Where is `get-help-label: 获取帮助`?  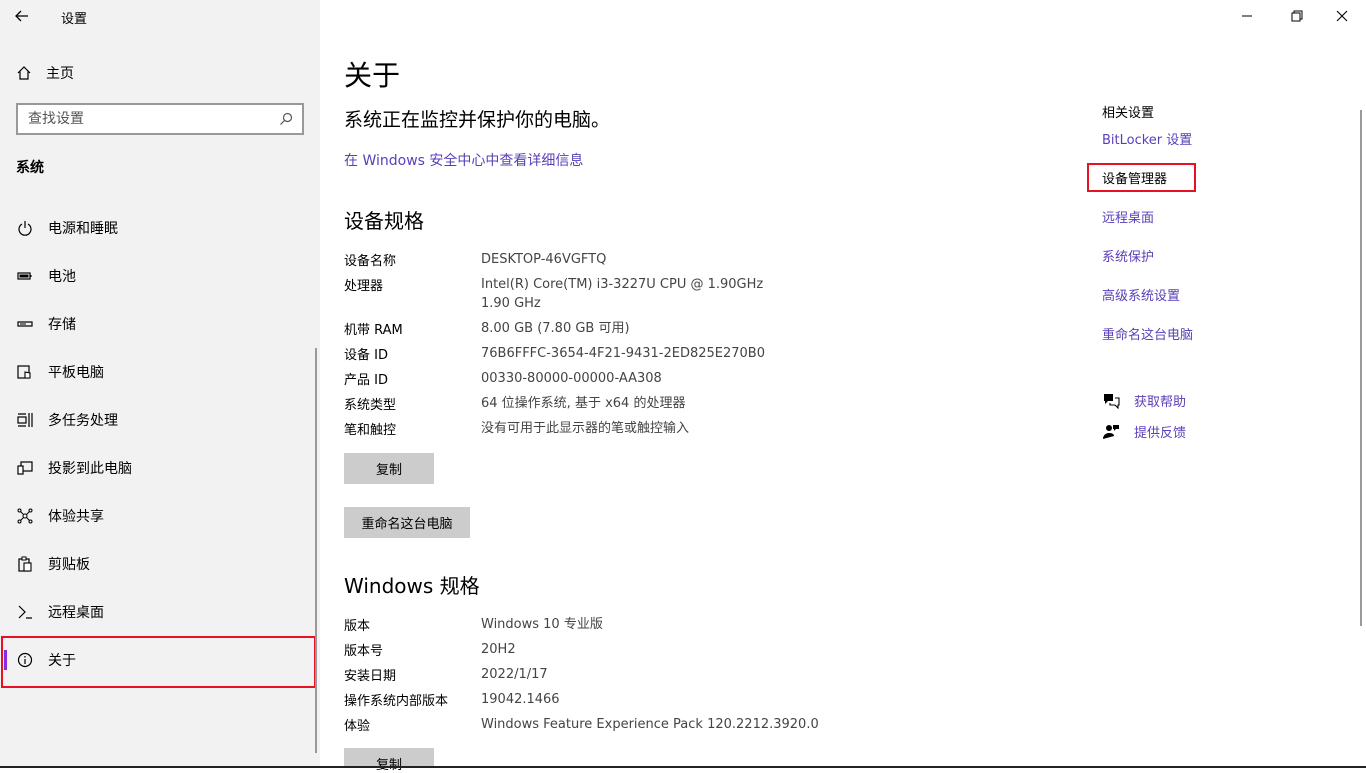 get-help-label: 获取帮助 is located at coordinates (1160, 402).